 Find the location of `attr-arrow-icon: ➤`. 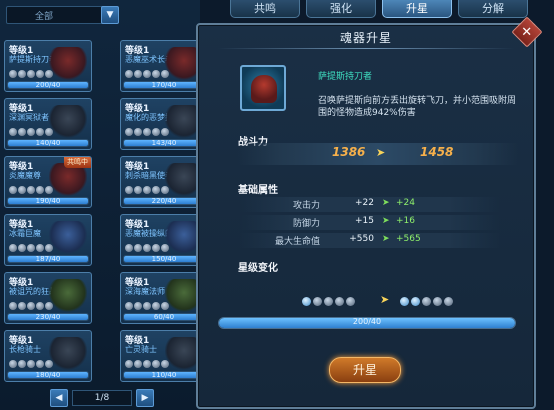

attr-arrow-icon: ➤ is located at coordinates (386, 239).